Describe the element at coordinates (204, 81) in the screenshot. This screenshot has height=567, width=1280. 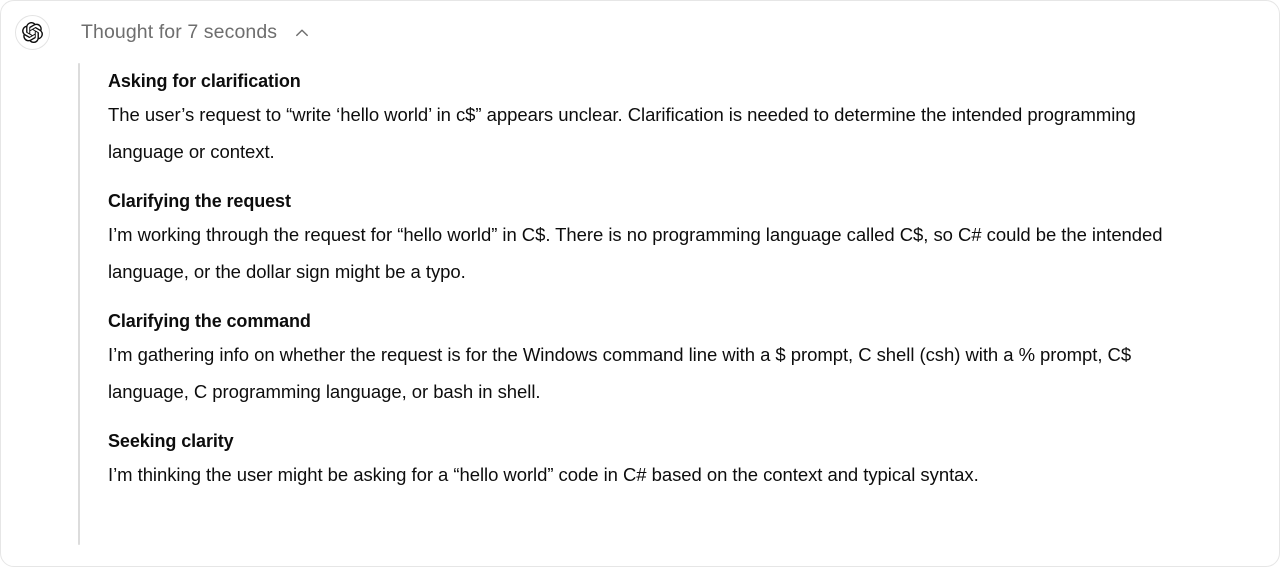
I see `reasoning-step-title: Asking for clarification` at that location.